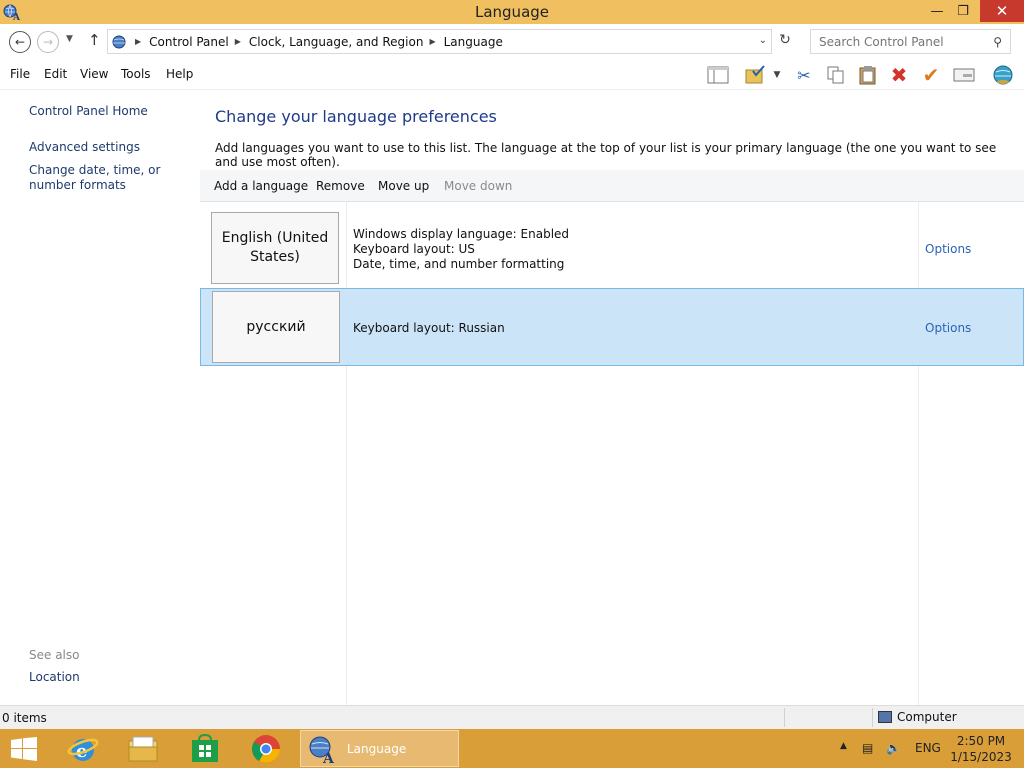 The width and height of the screenshot is (1024, 768). I want to click on move-down-button: Move down, so click(478, 186).